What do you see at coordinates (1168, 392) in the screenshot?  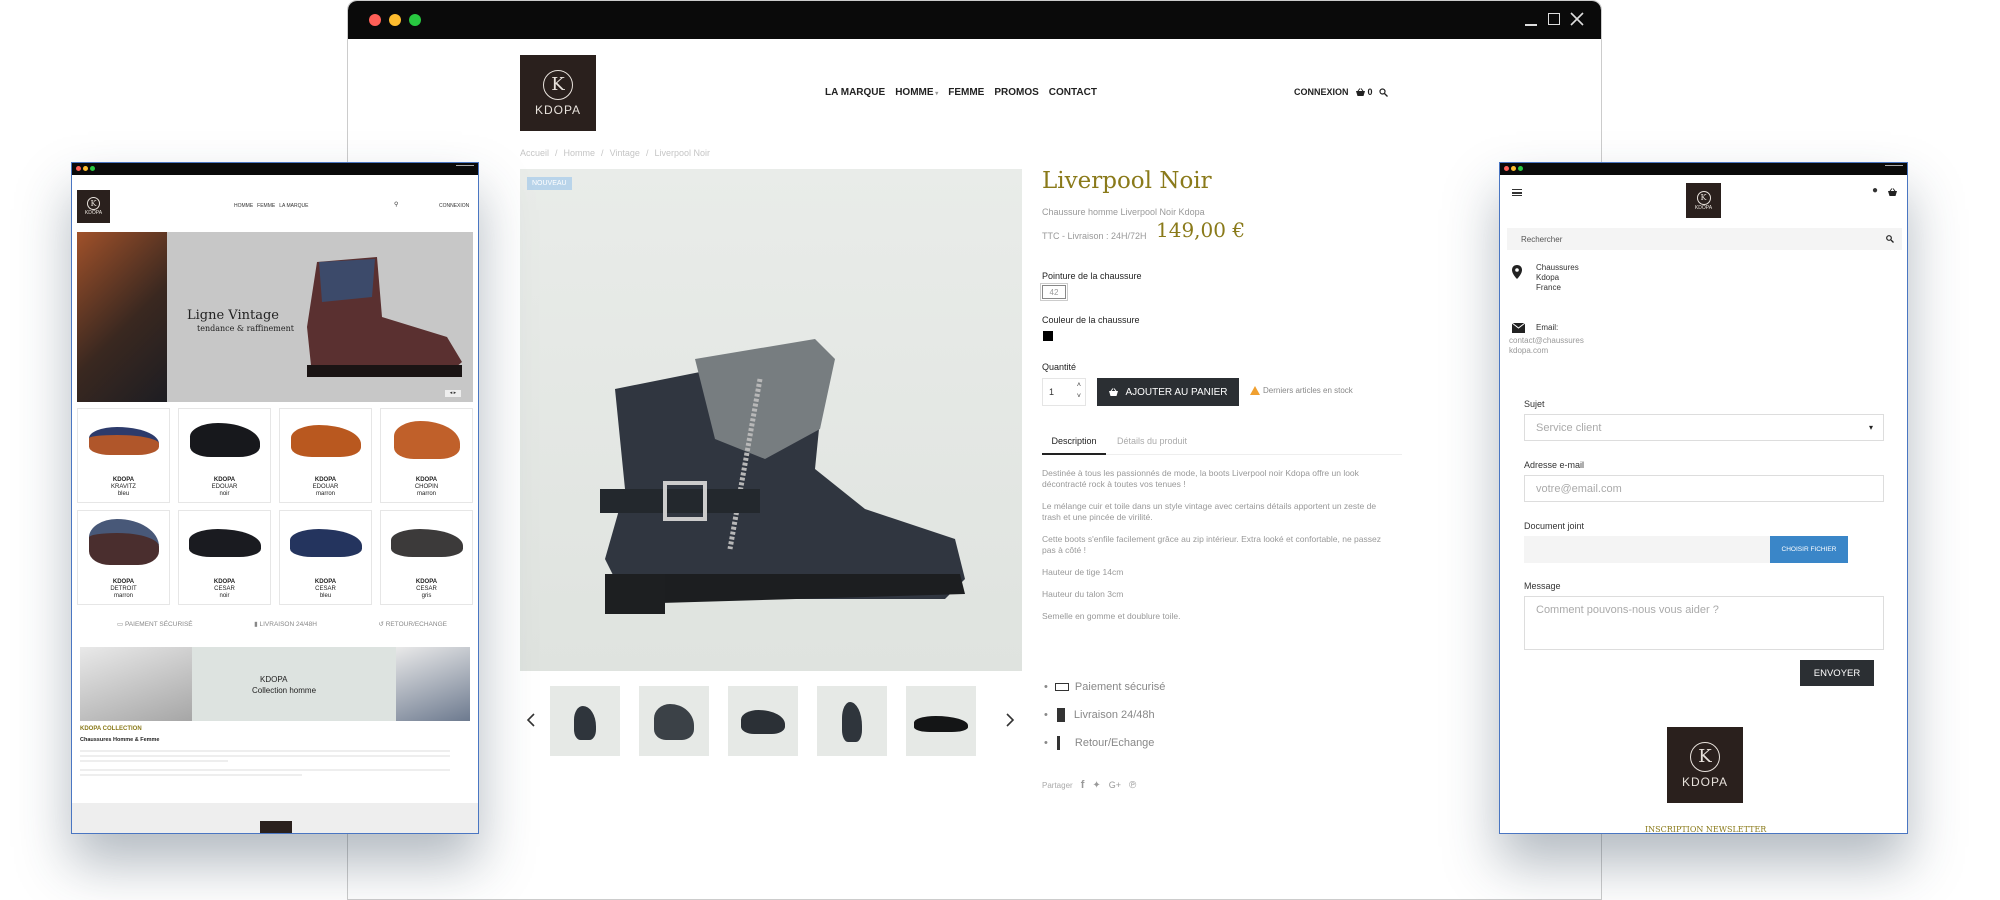 I see `add-to-cart-button: AJOUTER AU PANIER` at bounding box center [1168, 392].